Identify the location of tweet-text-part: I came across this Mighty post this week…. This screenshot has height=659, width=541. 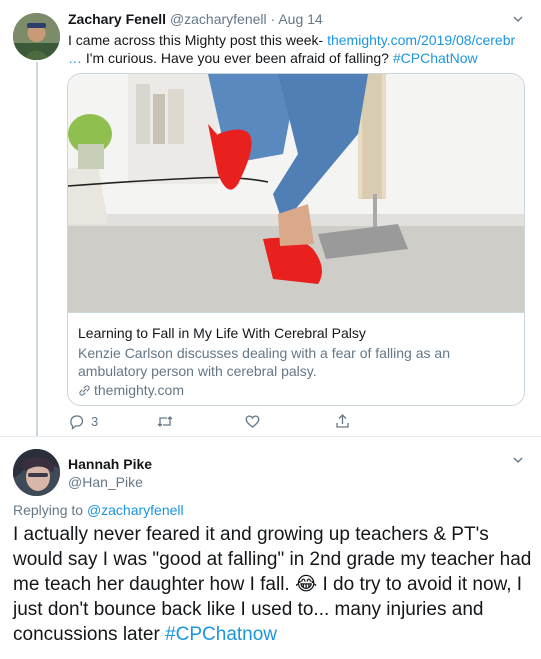
(198, 40).